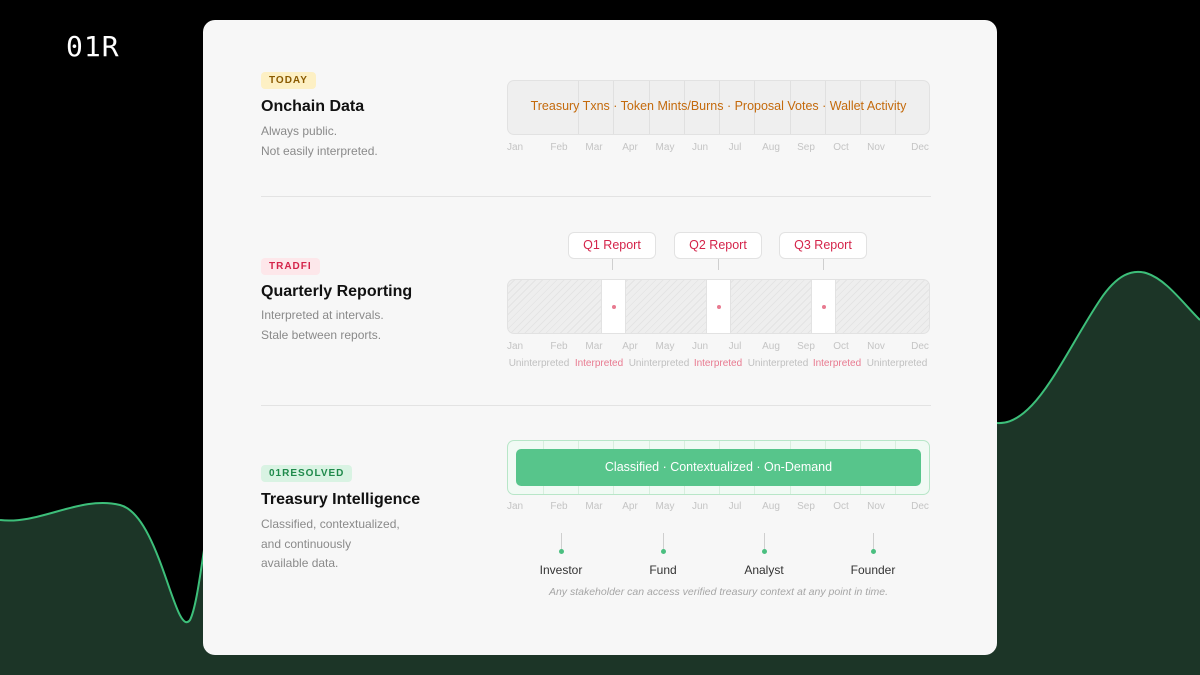 The image size is (1200, 675). What do you see at coordinates (313, 106) in the screenshot?
I see `section-title: Onchain Data` at bounding box center [313, 106].